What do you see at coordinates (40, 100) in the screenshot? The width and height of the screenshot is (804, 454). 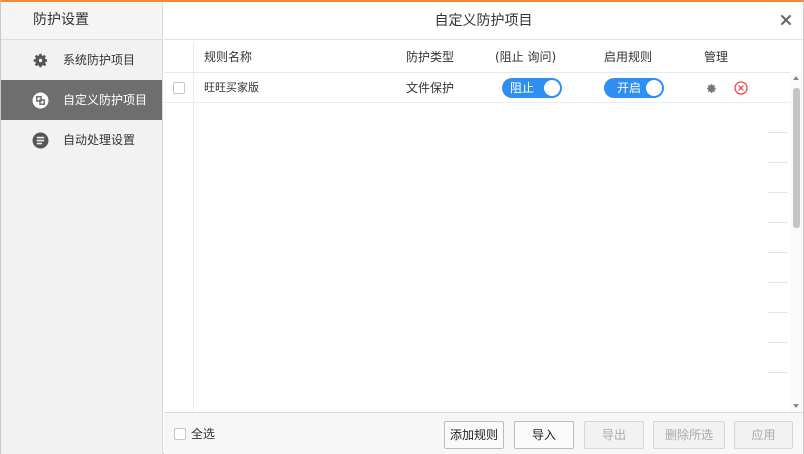 I see `shield-icon` at bounding box center [40, 100].